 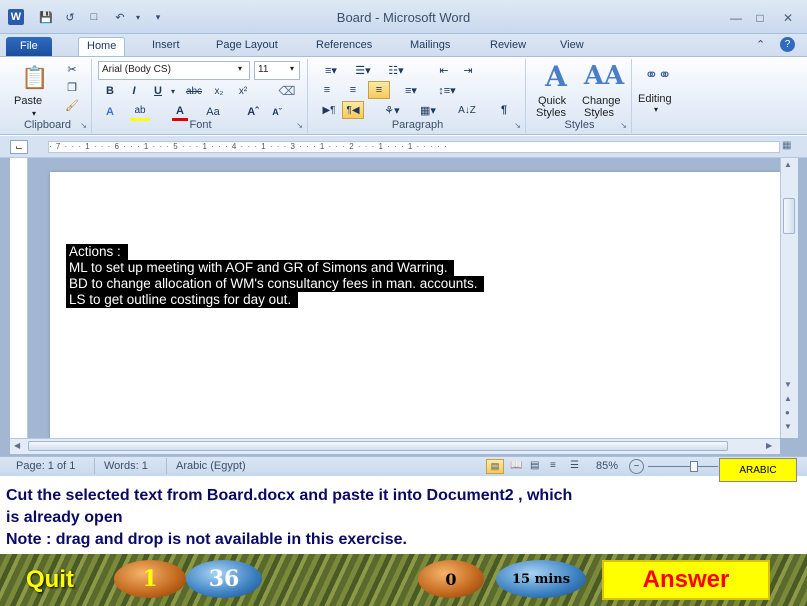 What do you see at coordinates (551, 113) in the screenshot?
I see `quick-styles-label2: Styles` at bounding box center [551, 113].